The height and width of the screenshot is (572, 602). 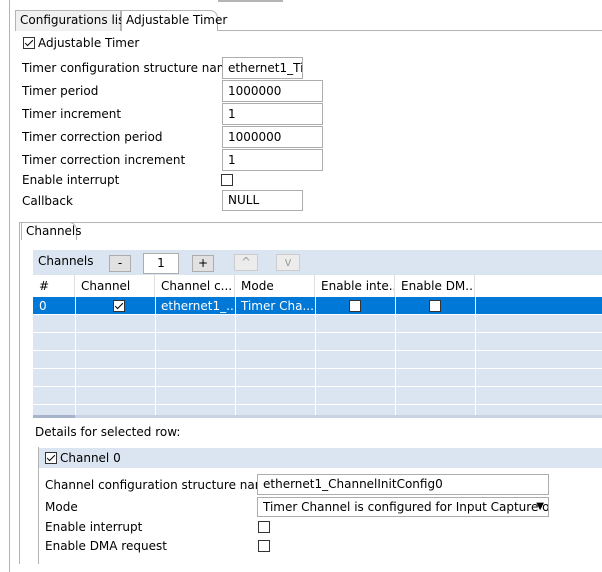 What do you see at coordinates (115, 286) in the screenshot?
I see `column-header-channel: Channel` at bounding box center [115, 286].